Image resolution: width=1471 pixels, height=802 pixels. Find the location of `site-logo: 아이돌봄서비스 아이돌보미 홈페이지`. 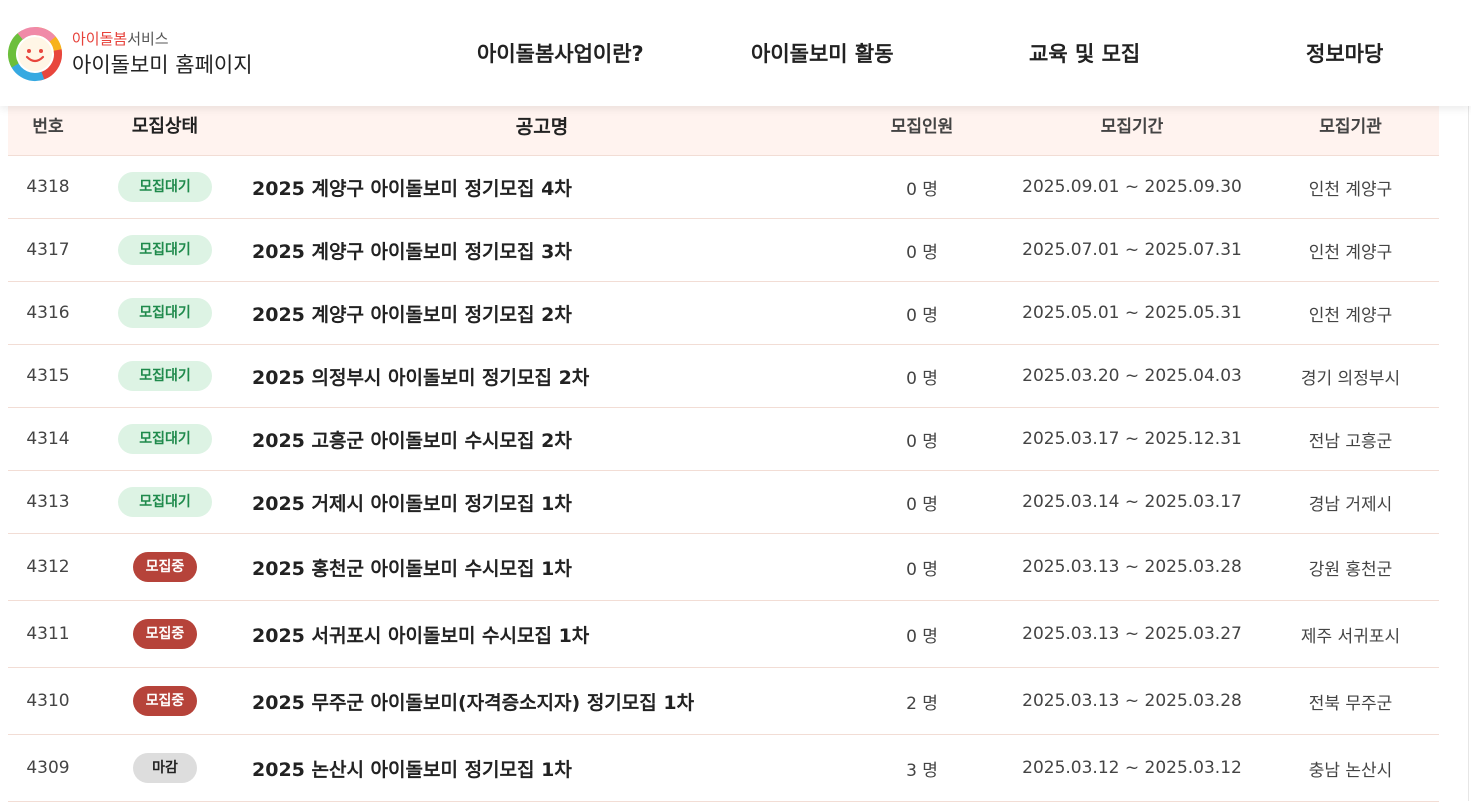

site-logo: 아이돌봄서비스 아이돌보미 홈페이지 is located at coordinates (130, 54).